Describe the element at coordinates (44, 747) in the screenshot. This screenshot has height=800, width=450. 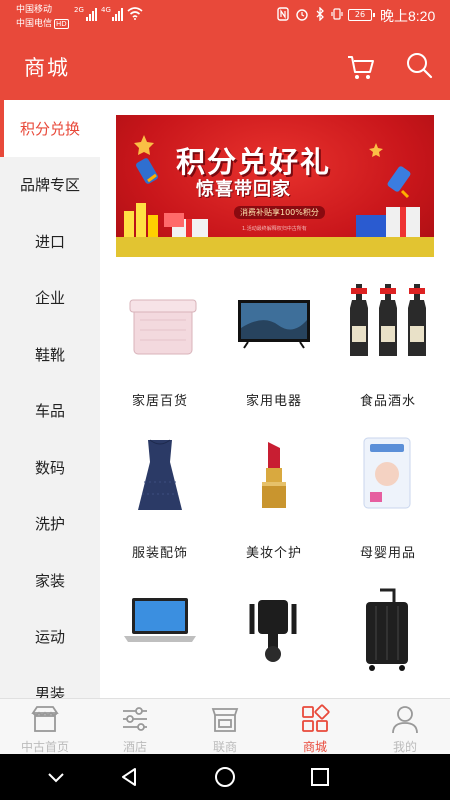
I see `nav-label: 中古首页` at that location.